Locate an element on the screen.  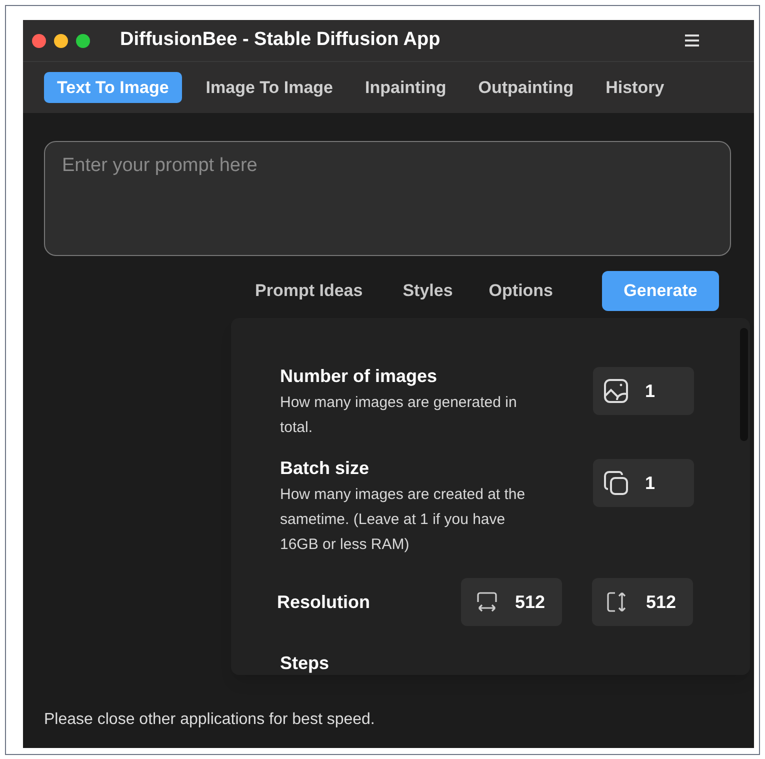
option-title: Number of images is located at coordinates (359, 376).